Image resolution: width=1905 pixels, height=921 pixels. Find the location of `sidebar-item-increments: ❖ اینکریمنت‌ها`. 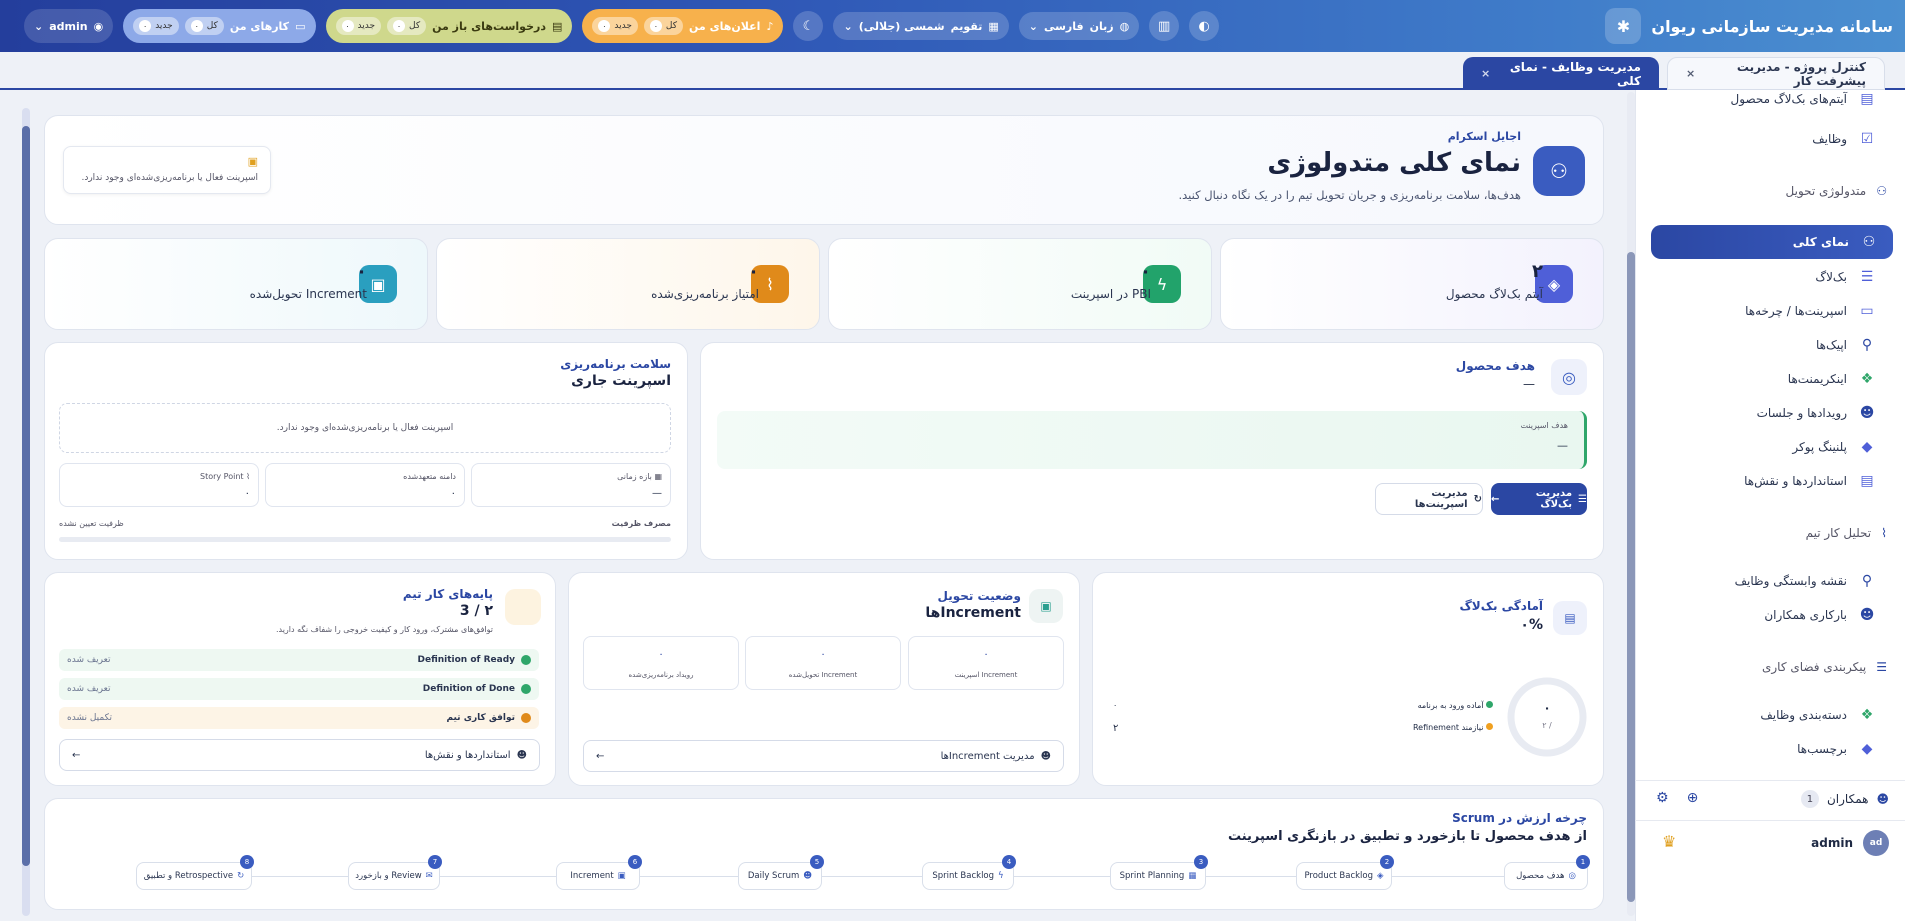

sidebar-item-increments: ❖ اینکریمنت‌ها is located at coordinates (1771, 379).